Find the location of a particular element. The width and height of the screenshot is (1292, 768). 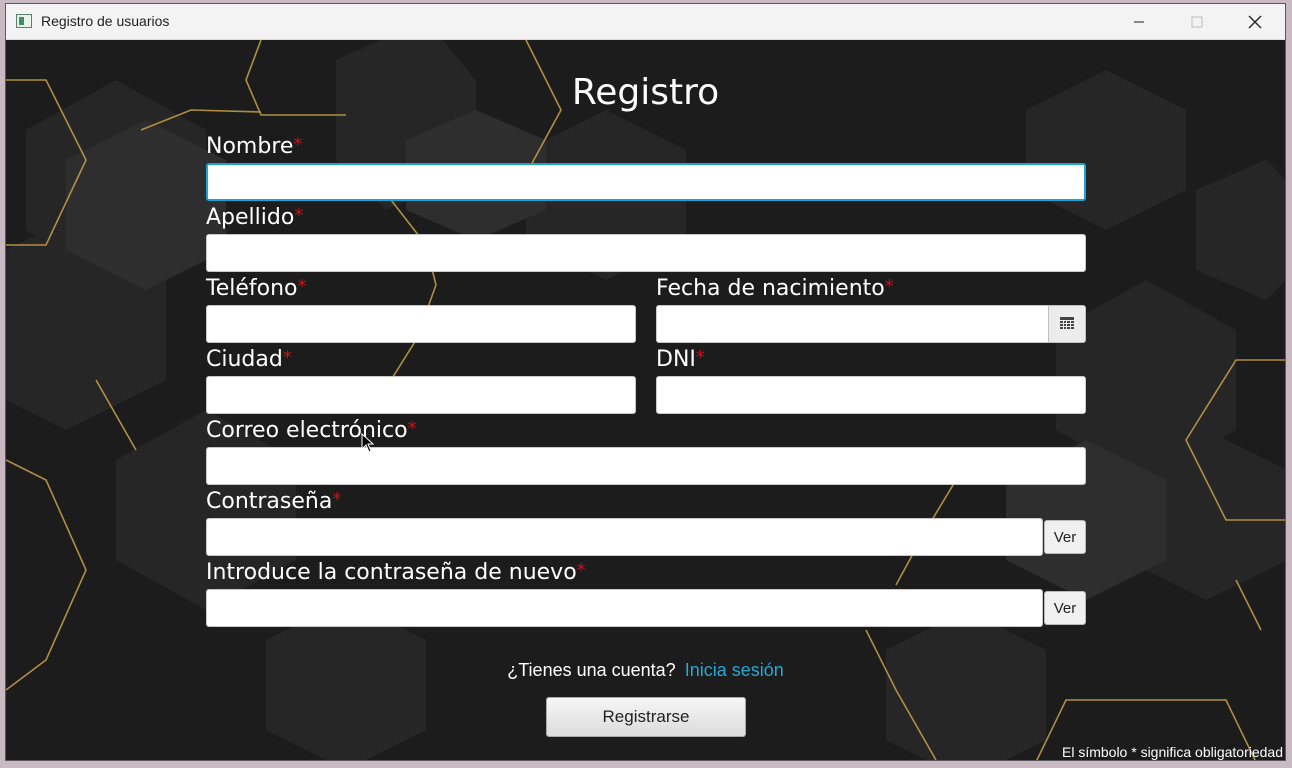

maximize-button is located at coordinates (1197, 22).